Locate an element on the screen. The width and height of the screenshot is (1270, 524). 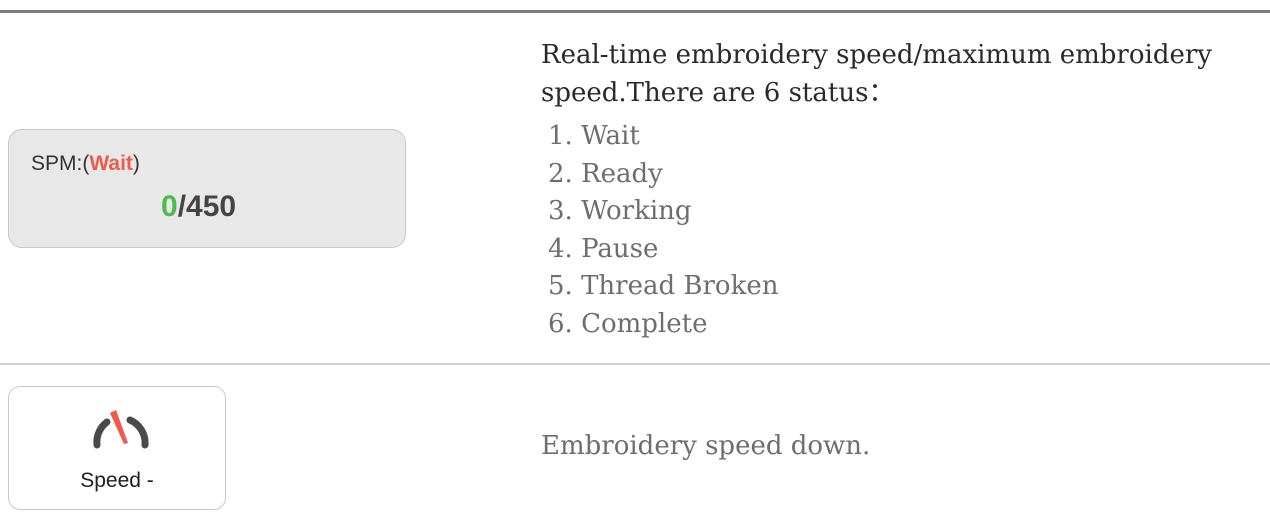
top-divider is located at coordinates (635, 11).